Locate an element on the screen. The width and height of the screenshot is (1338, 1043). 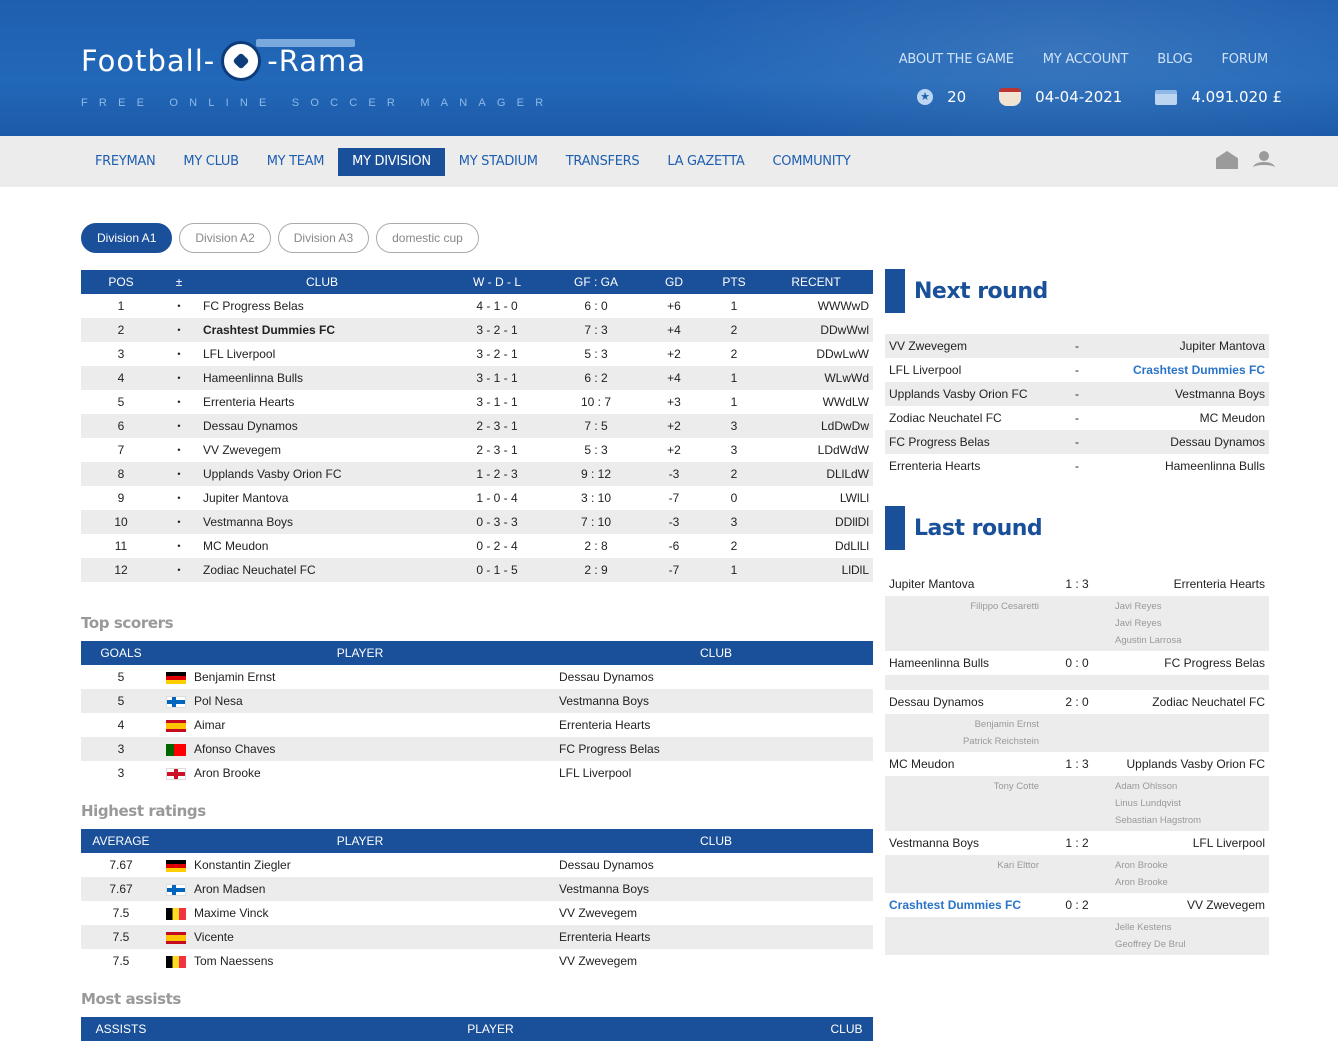
nav-item-transfers: TRANSFERS is located at coordinates (603, 162).